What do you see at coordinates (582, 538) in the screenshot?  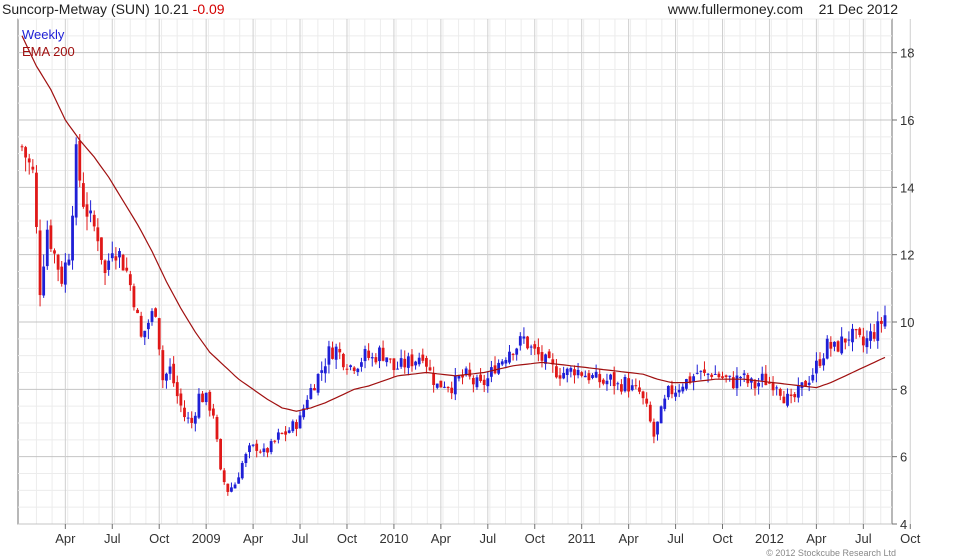 I see `x-tick-label: 2011` at bounding box center [582, 538].